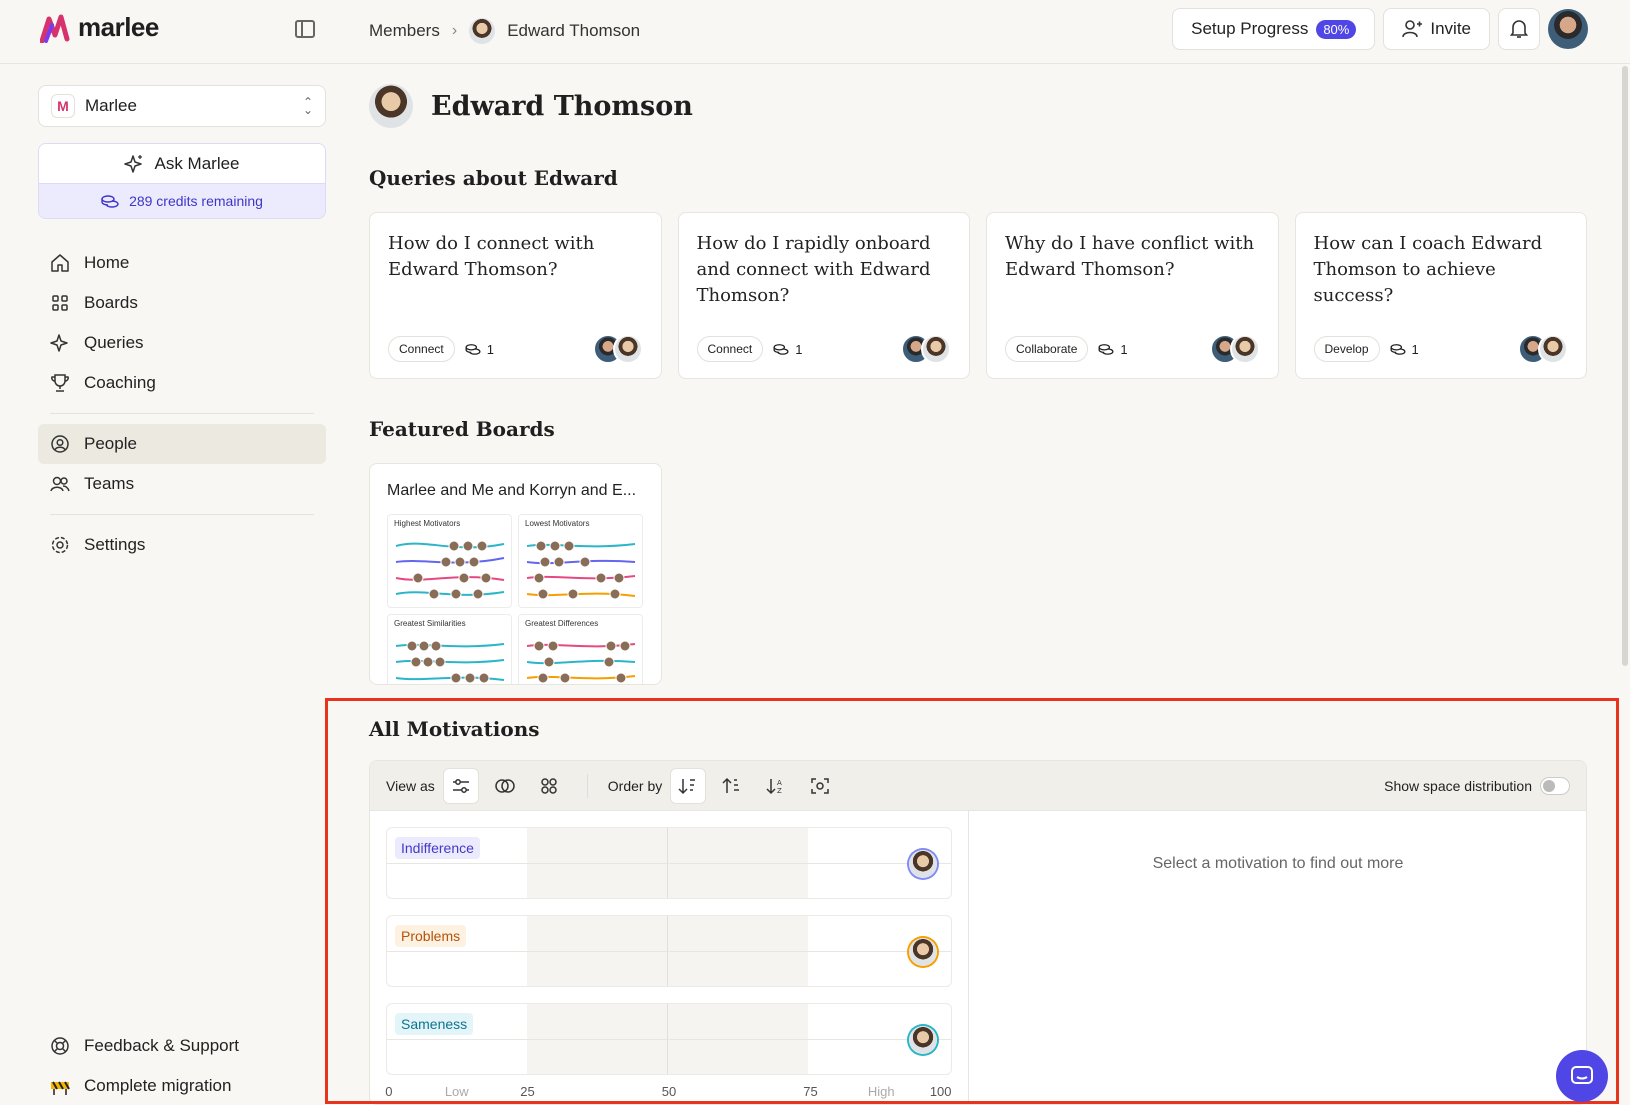 This screenshot has width=1630, height=1105. I want to click on order-focus-button, so click(820, 786).